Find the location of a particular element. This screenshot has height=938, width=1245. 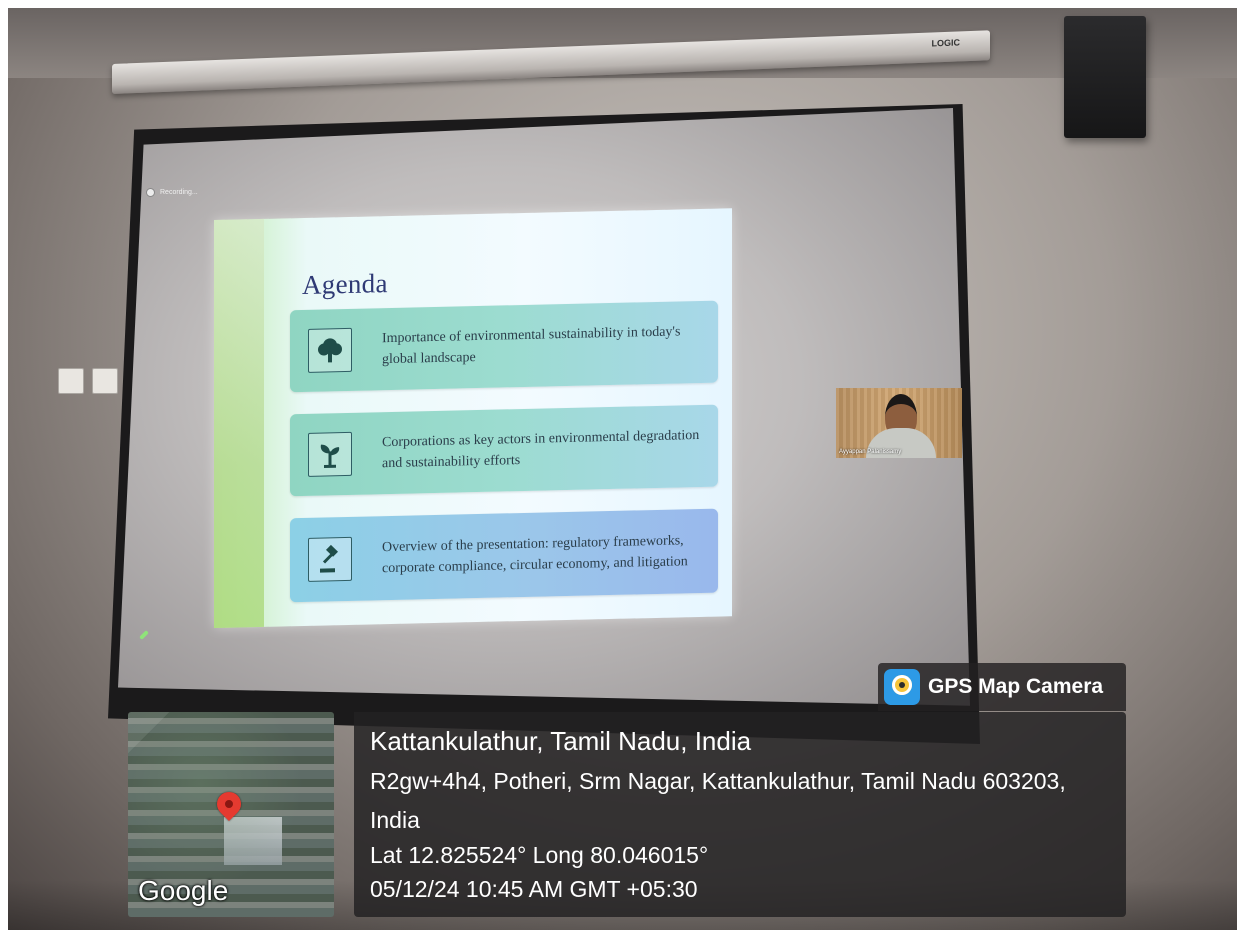

date-time: 05/12/24 10:45 AM GMT +05:30 is located at coordinates (534, 889).